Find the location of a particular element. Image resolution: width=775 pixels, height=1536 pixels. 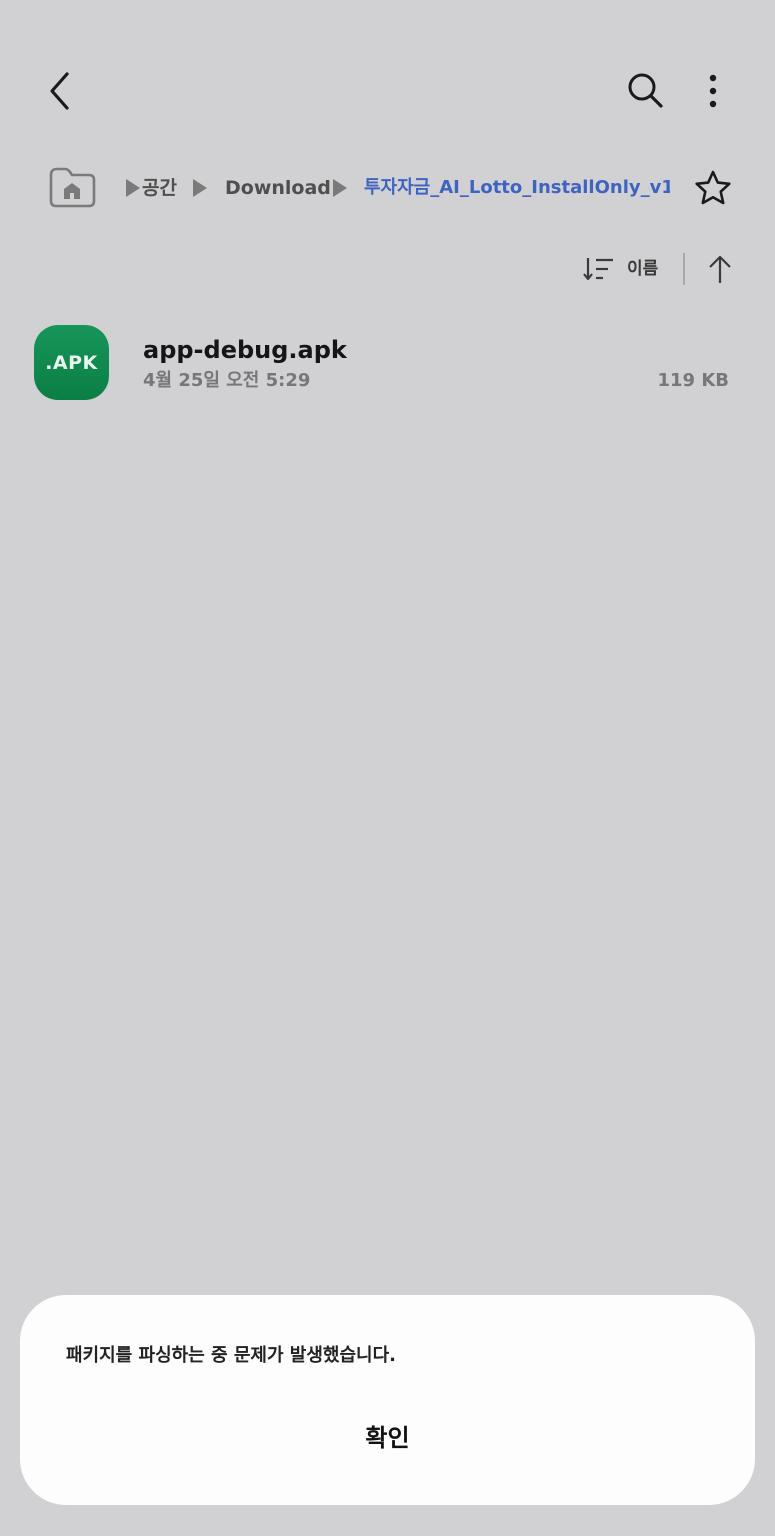

sort-button is located at coordinates (598, 269).